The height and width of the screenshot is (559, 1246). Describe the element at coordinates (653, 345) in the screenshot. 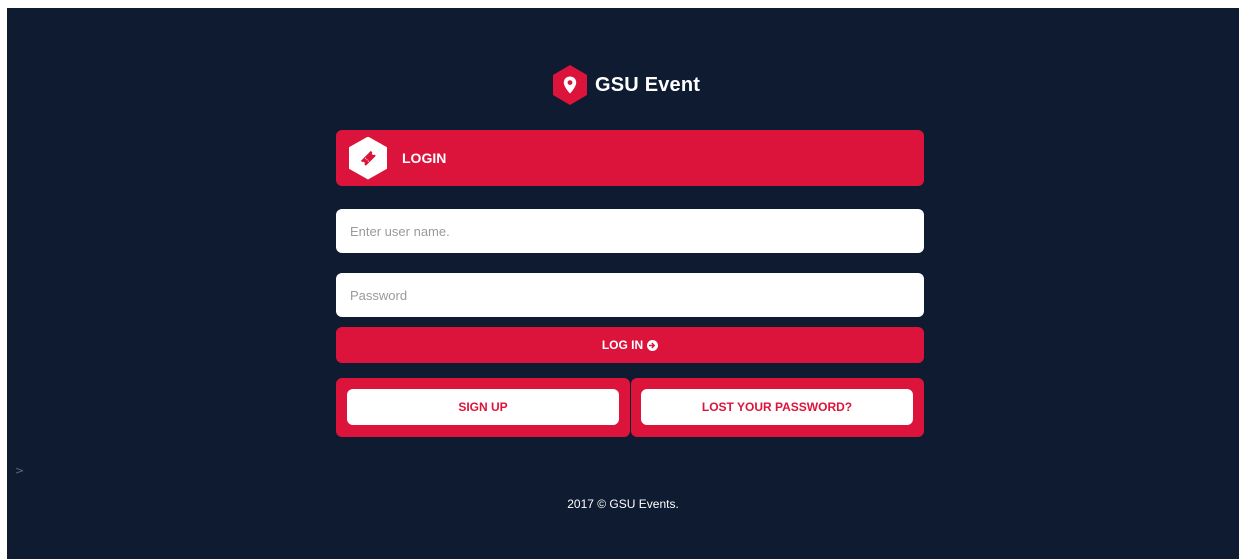

I see `arrow-circle-right-icon` at that location.